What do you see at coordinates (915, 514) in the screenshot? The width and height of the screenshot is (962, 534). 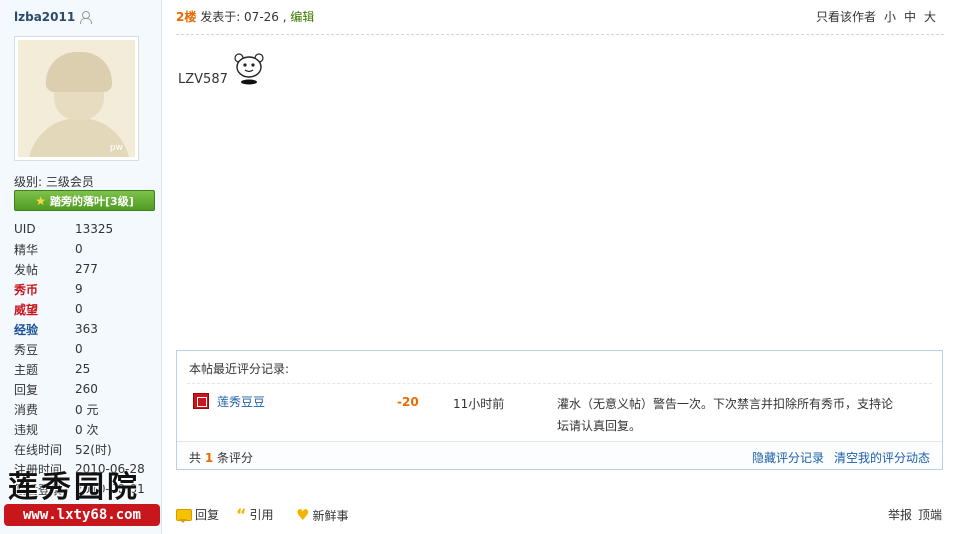 I see `bar-right-links: 举报 顶端` at bounding box center [915, 514].